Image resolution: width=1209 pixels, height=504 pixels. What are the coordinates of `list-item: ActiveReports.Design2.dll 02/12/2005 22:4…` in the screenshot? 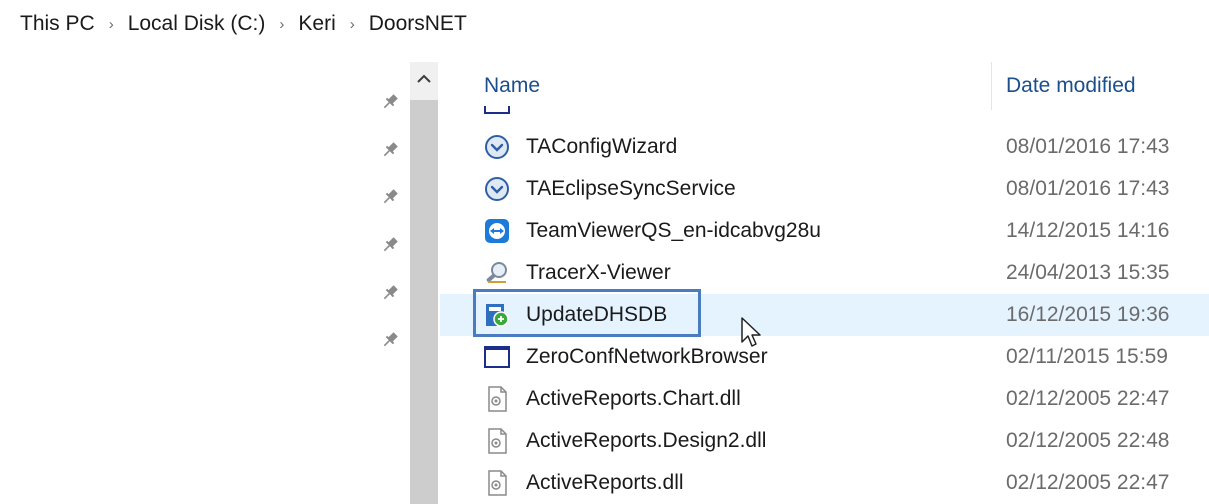 It's located at (824, 441).